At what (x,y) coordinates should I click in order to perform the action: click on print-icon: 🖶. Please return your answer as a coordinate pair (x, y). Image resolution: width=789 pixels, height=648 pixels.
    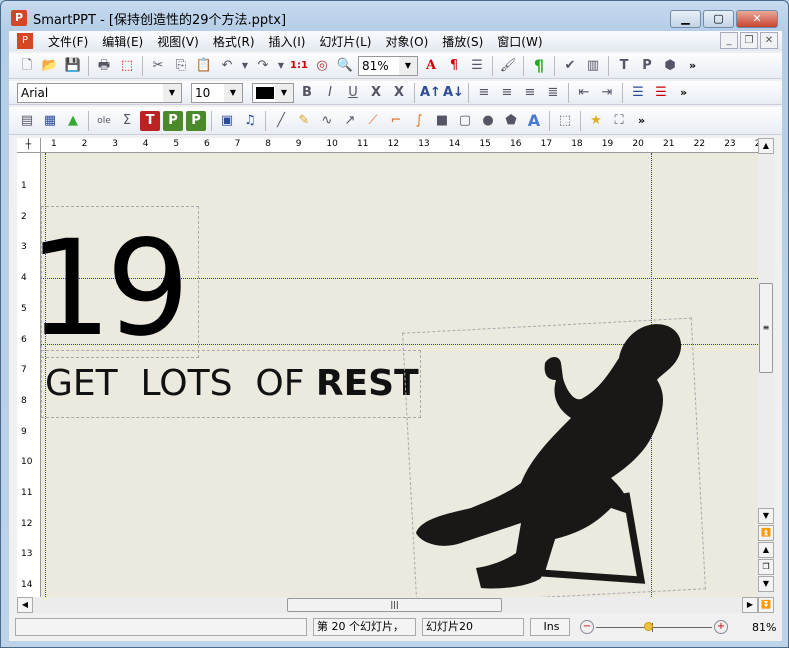
    Looking at the image, I should click on (104, 66).